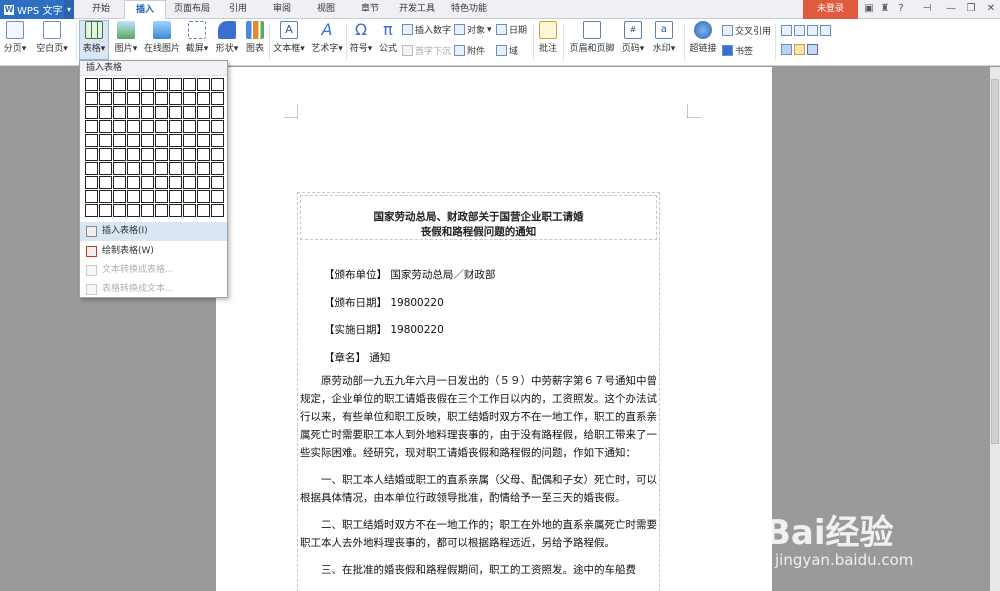 The width and height of the screenshot is (1000, 591). What do you see at coordinates (971, 9) in the screenshot?
I see `restore-icon: ❐` at bounding box center [971, 9].